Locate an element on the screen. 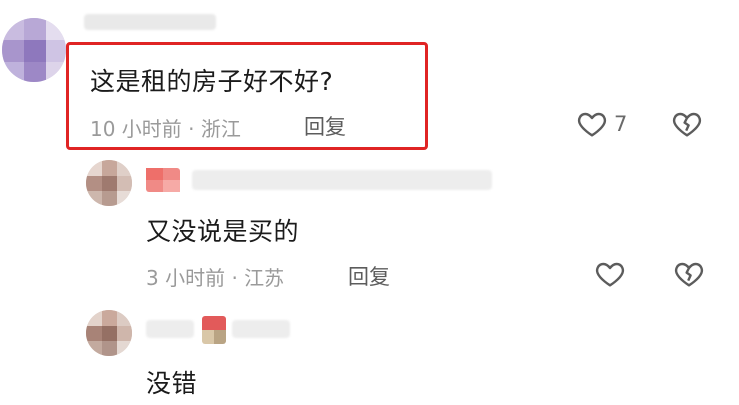  comment-meta: 3 小时前 · 江苏 is located at coordinates (215, 278).